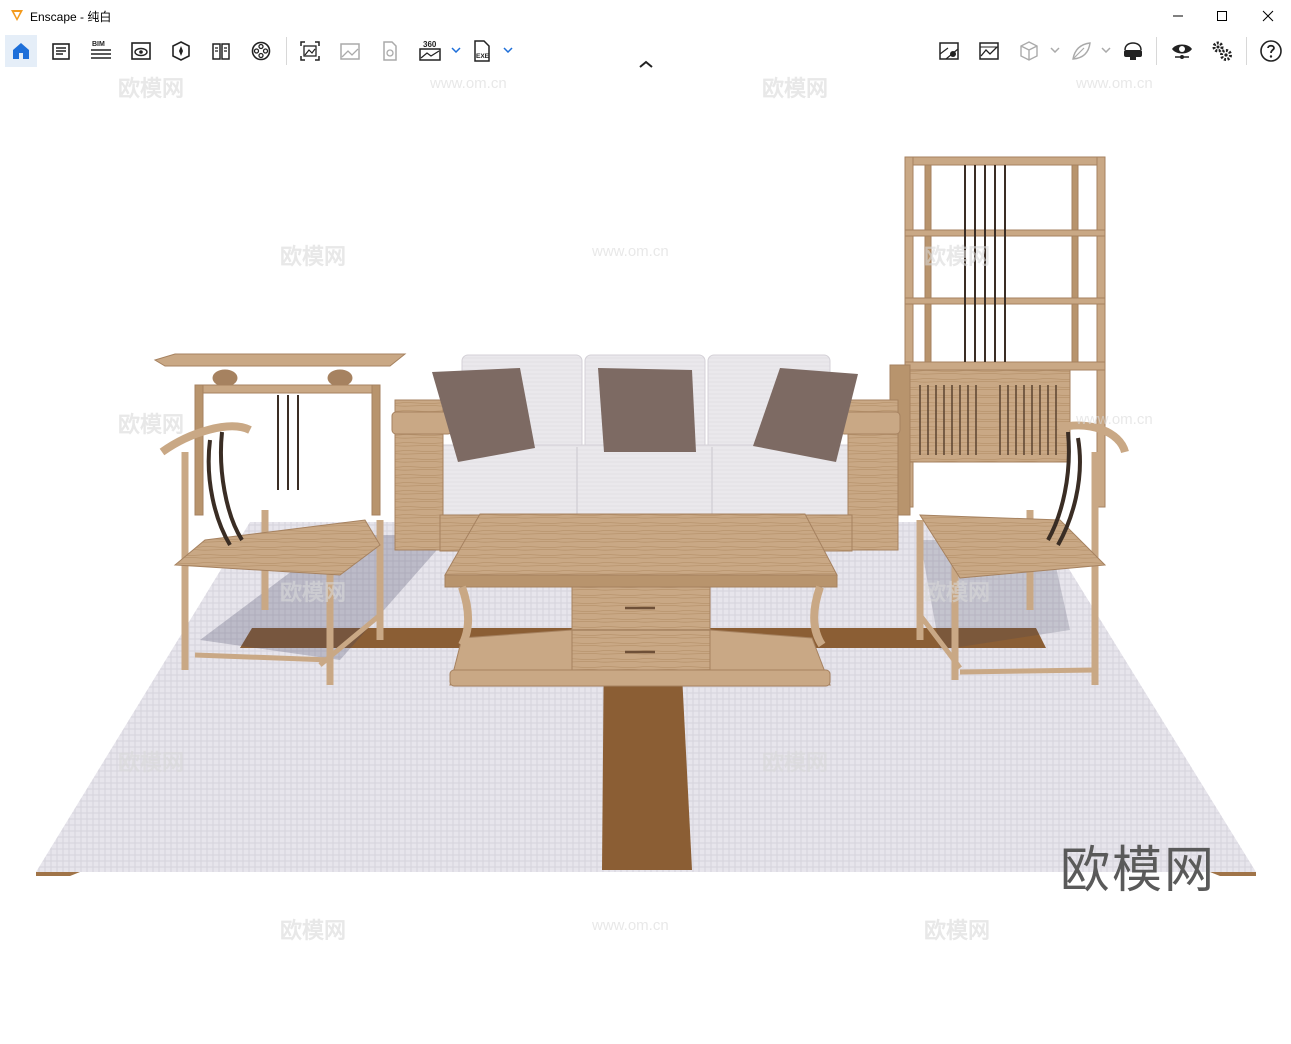  I want to click on maximize-icon, so click(1222, 15).